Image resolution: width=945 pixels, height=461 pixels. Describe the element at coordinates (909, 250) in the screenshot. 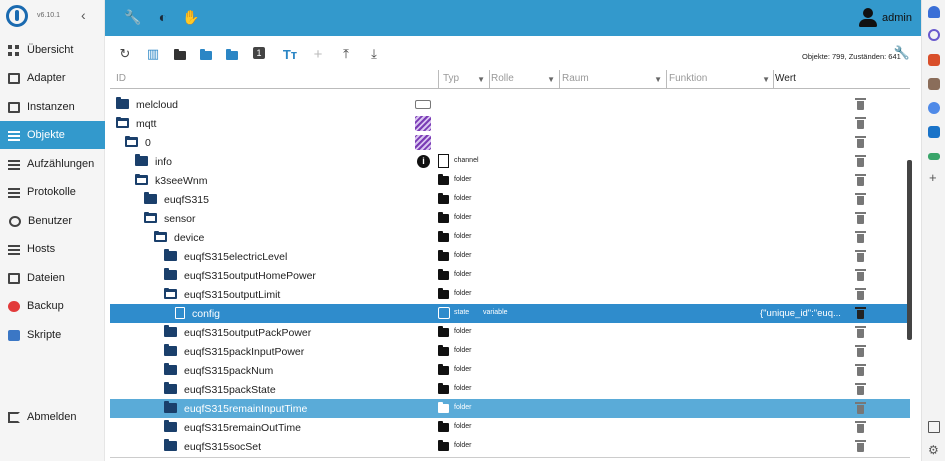

I see `tree-scrollbar` at that location.